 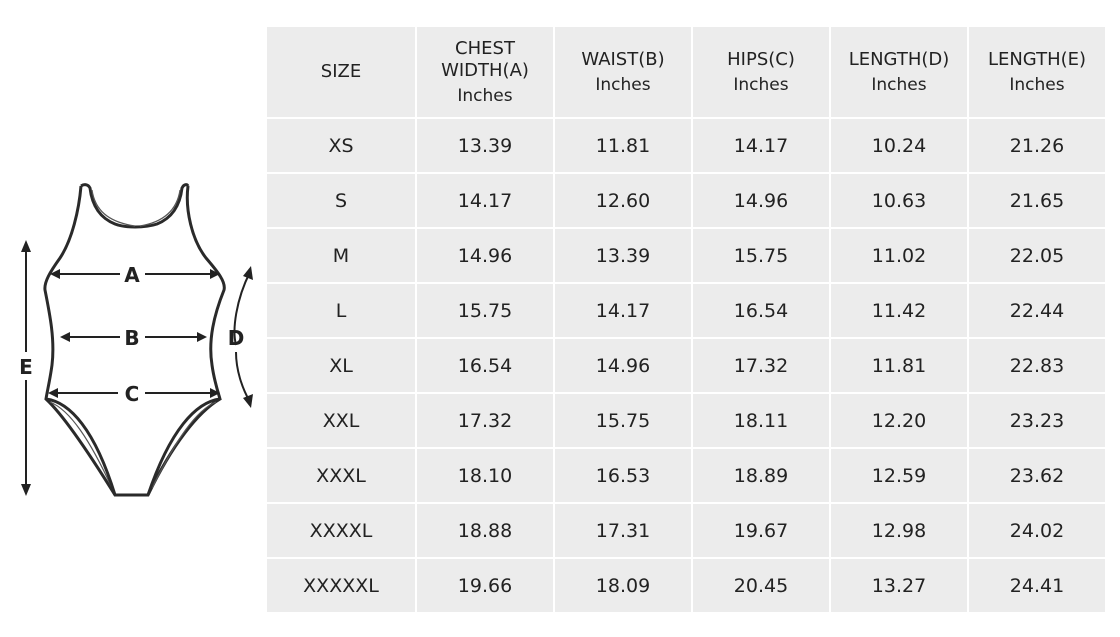 What do you see at coordinates (761, 72) in the screenshot?
I see `header-hips: HIPS(C) Inches` at bounding box center [761, 72].